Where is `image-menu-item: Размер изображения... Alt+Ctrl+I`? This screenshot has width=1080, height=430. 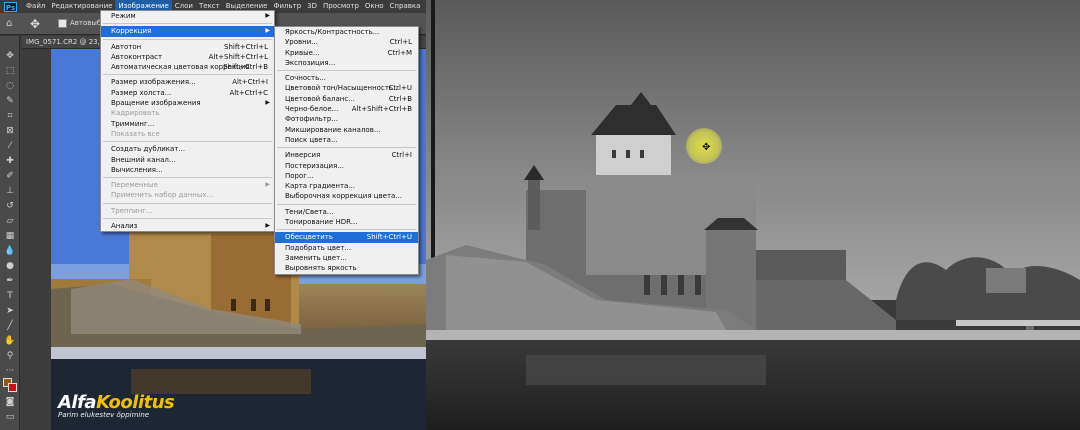 image-menu-item: Размер изображения... Alt+Ctrl+I is located at coordinates (187, 82).